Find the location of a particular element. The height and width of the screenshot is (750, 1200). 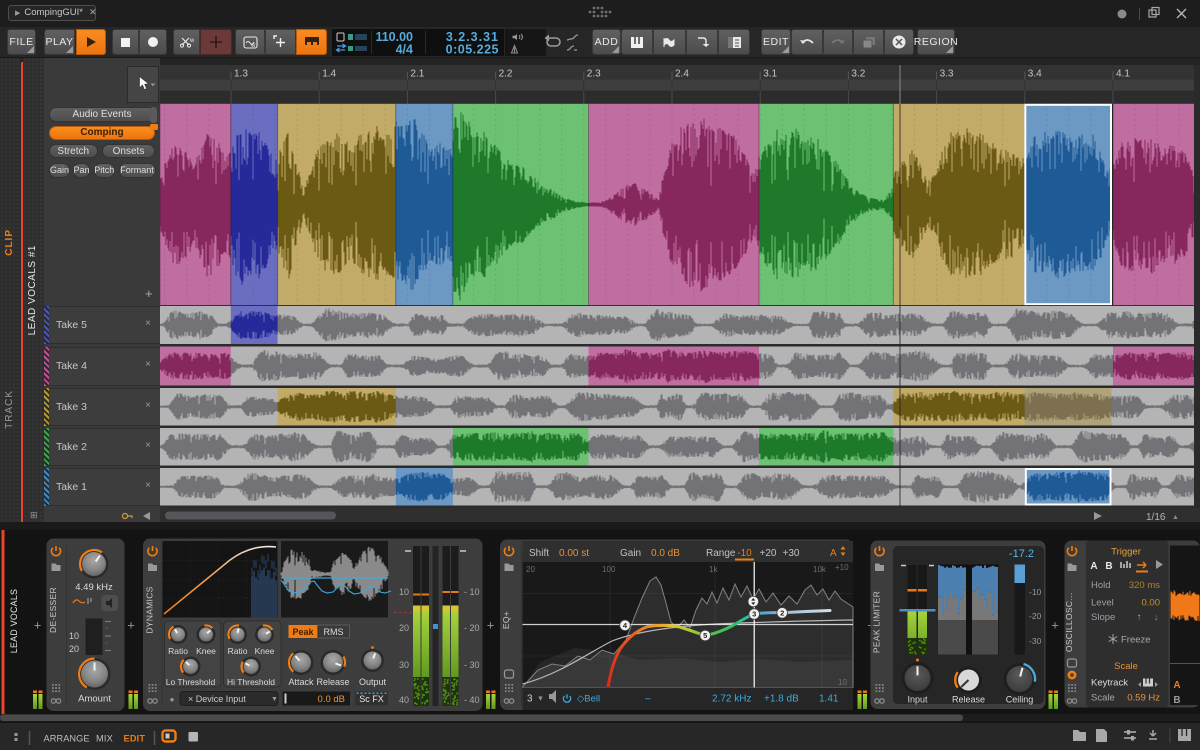

svg-text: 2.1 is located at coordinates (417, 74).